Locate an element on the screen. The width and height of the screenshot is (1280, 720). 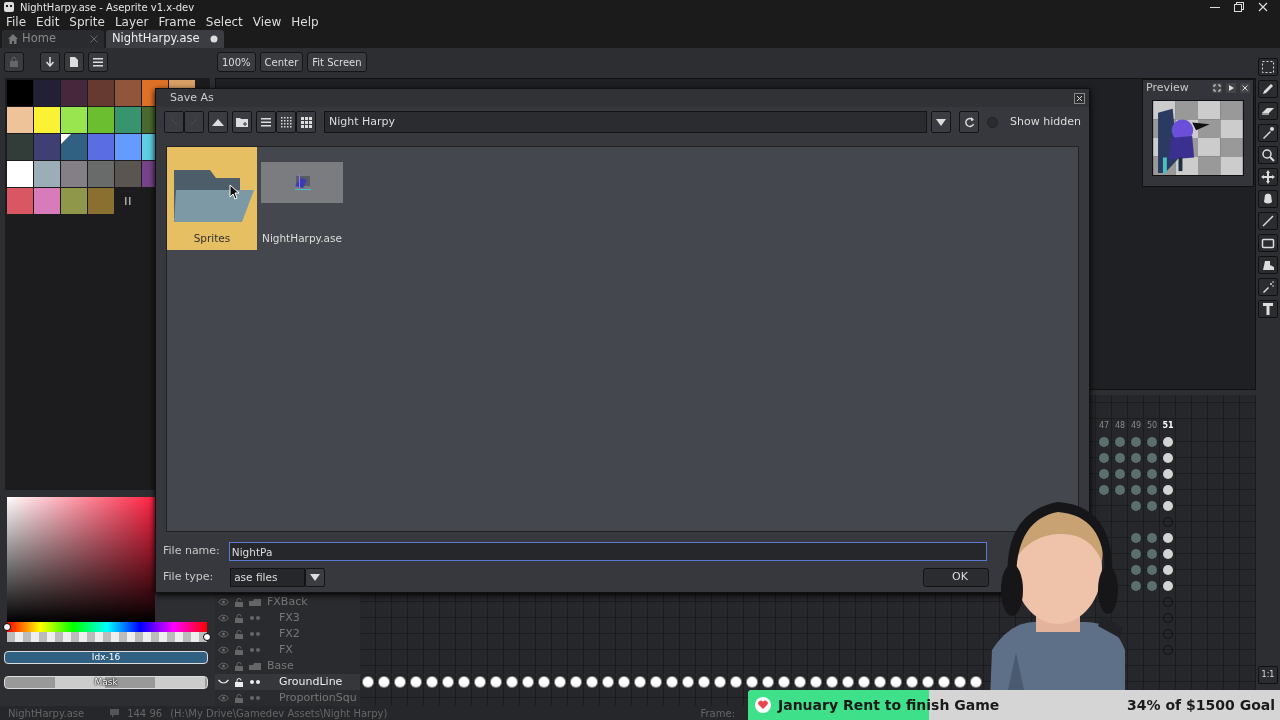
menu-item: Layer is located at coordinates (131, 22).